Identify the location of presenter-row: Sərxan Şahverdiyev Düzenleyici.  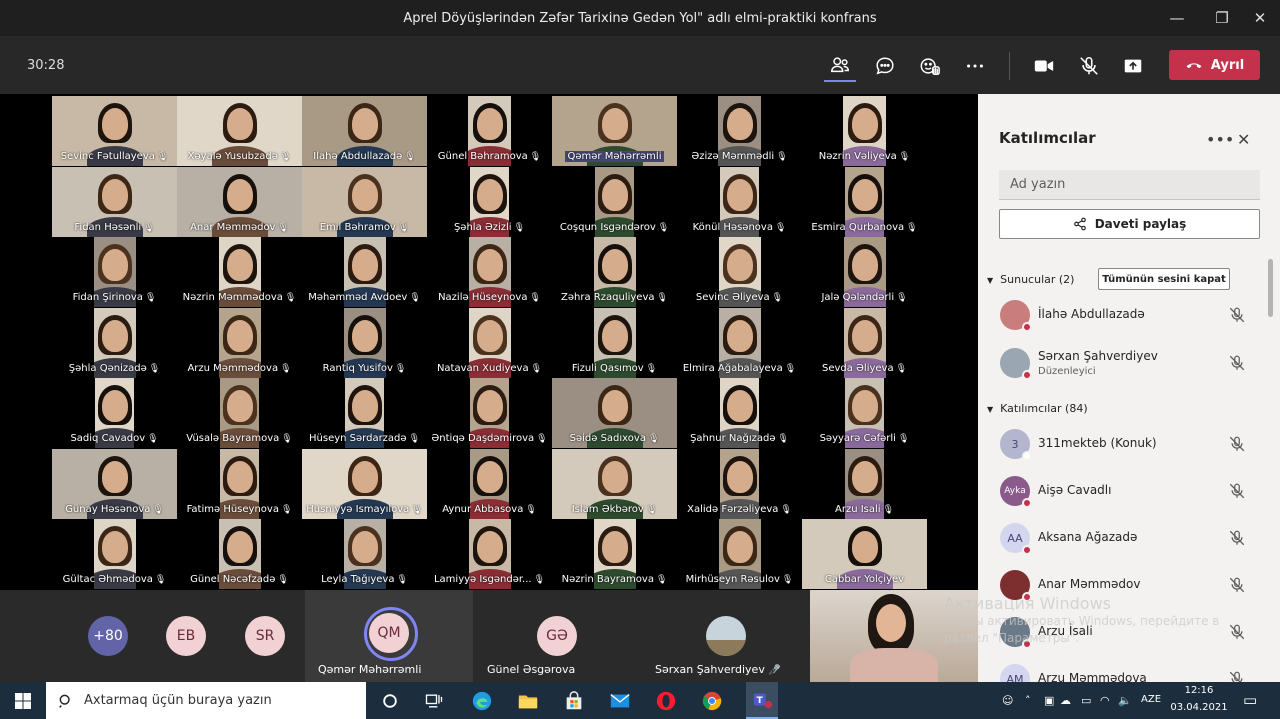
(1123, 364).